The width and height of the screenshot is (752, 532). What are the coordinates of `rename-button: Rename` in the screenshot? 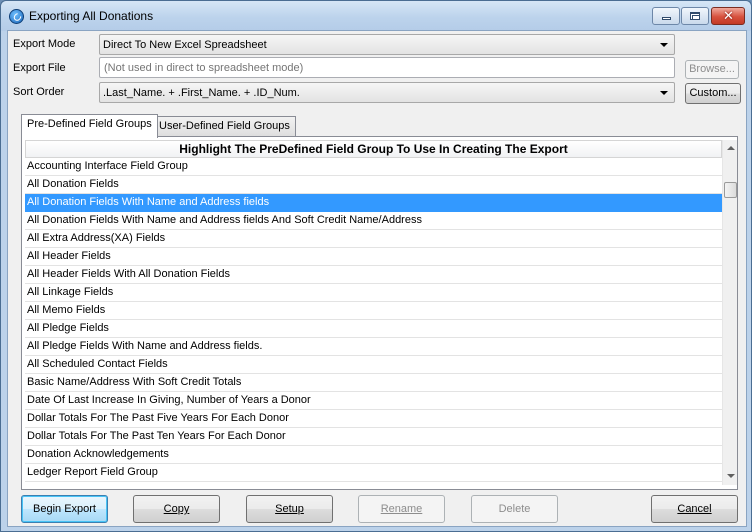 It's located at (401, 509).